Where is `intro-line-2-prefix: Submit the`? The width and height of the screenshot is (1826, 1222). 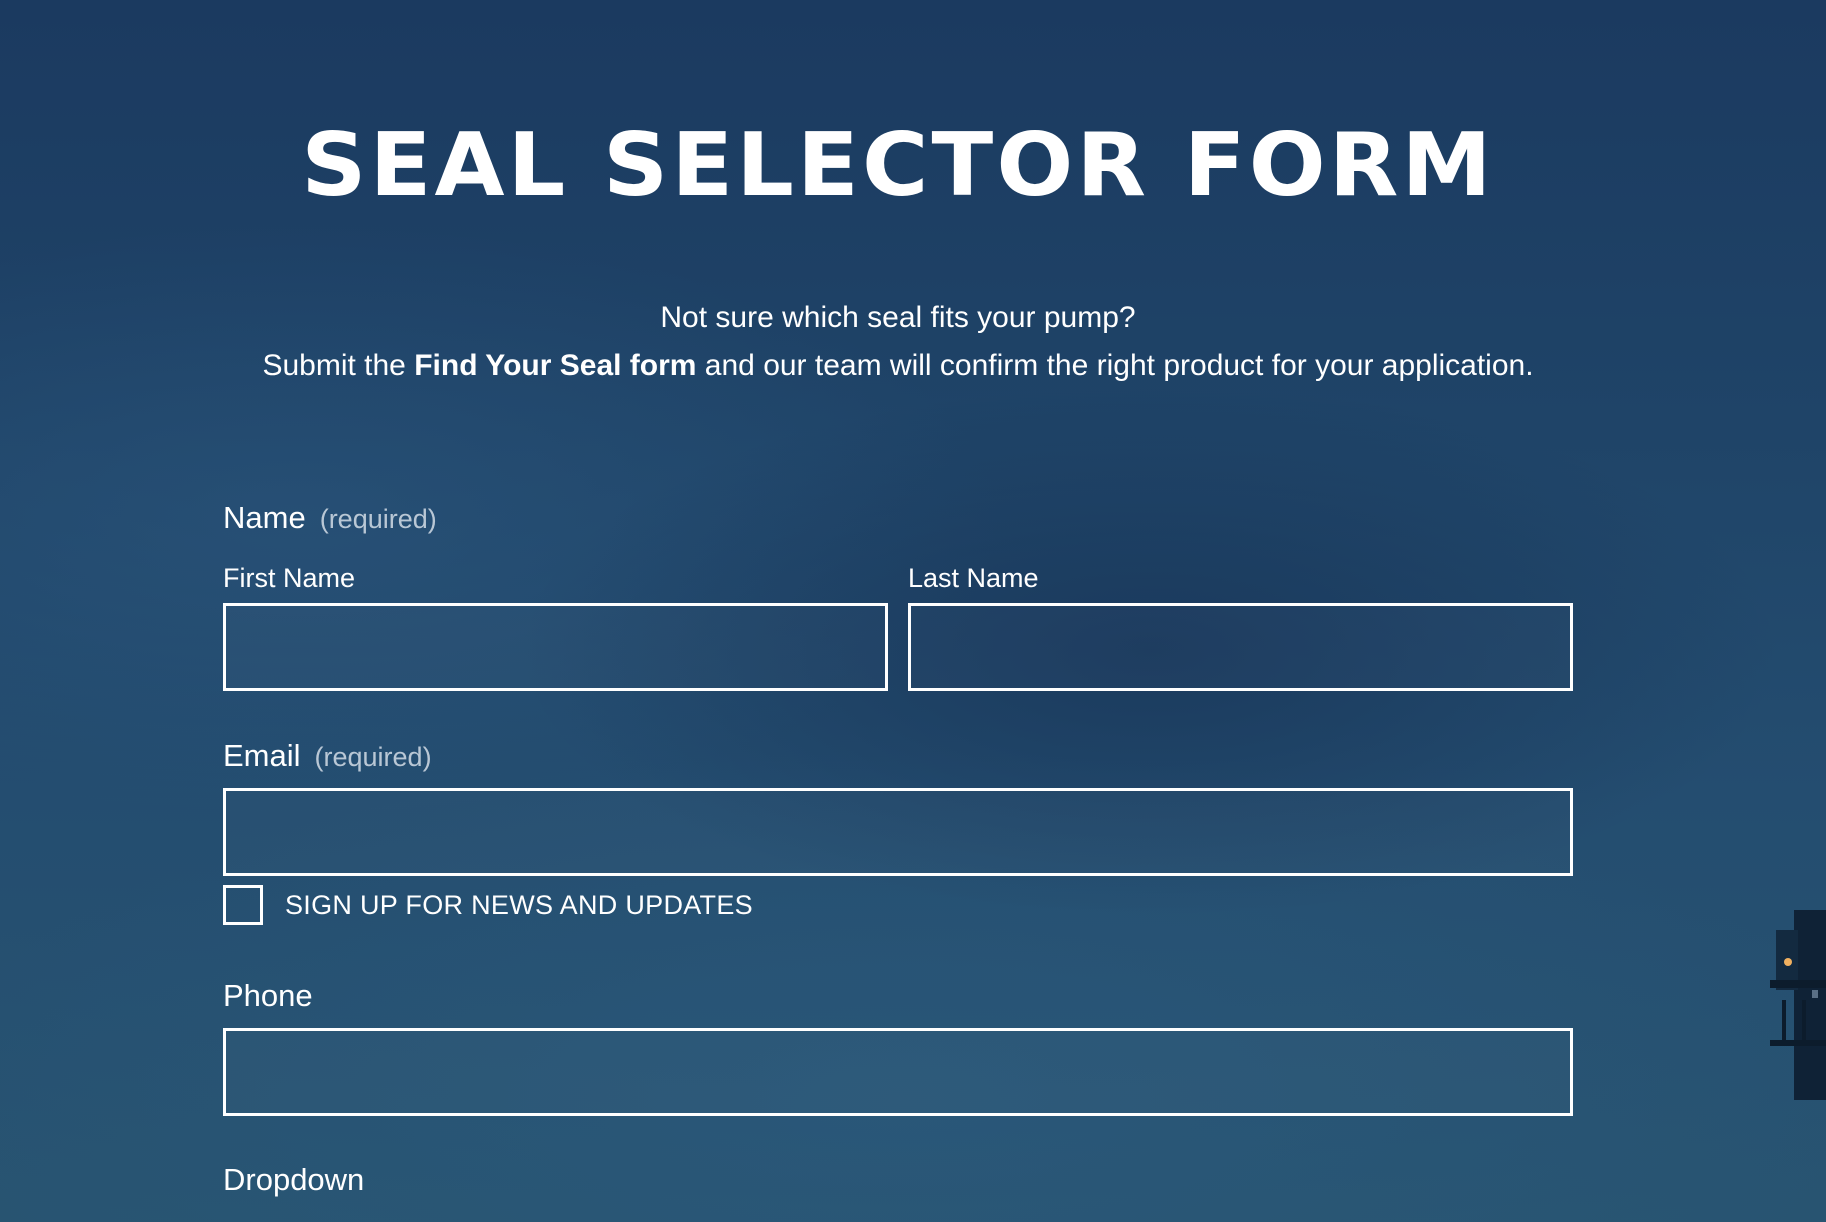
intro-line-2-prefix: Submit the is located at coordinates (338, 365).